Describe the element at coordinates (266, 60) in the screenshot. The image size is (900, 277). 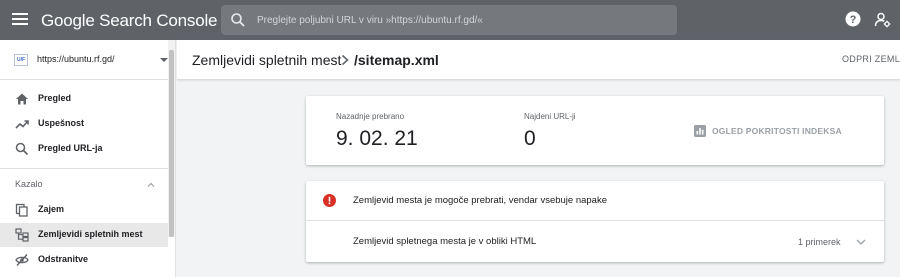
I see `breadcrumb-sitemaps: Zemljevidi spletnih mest` at that location.